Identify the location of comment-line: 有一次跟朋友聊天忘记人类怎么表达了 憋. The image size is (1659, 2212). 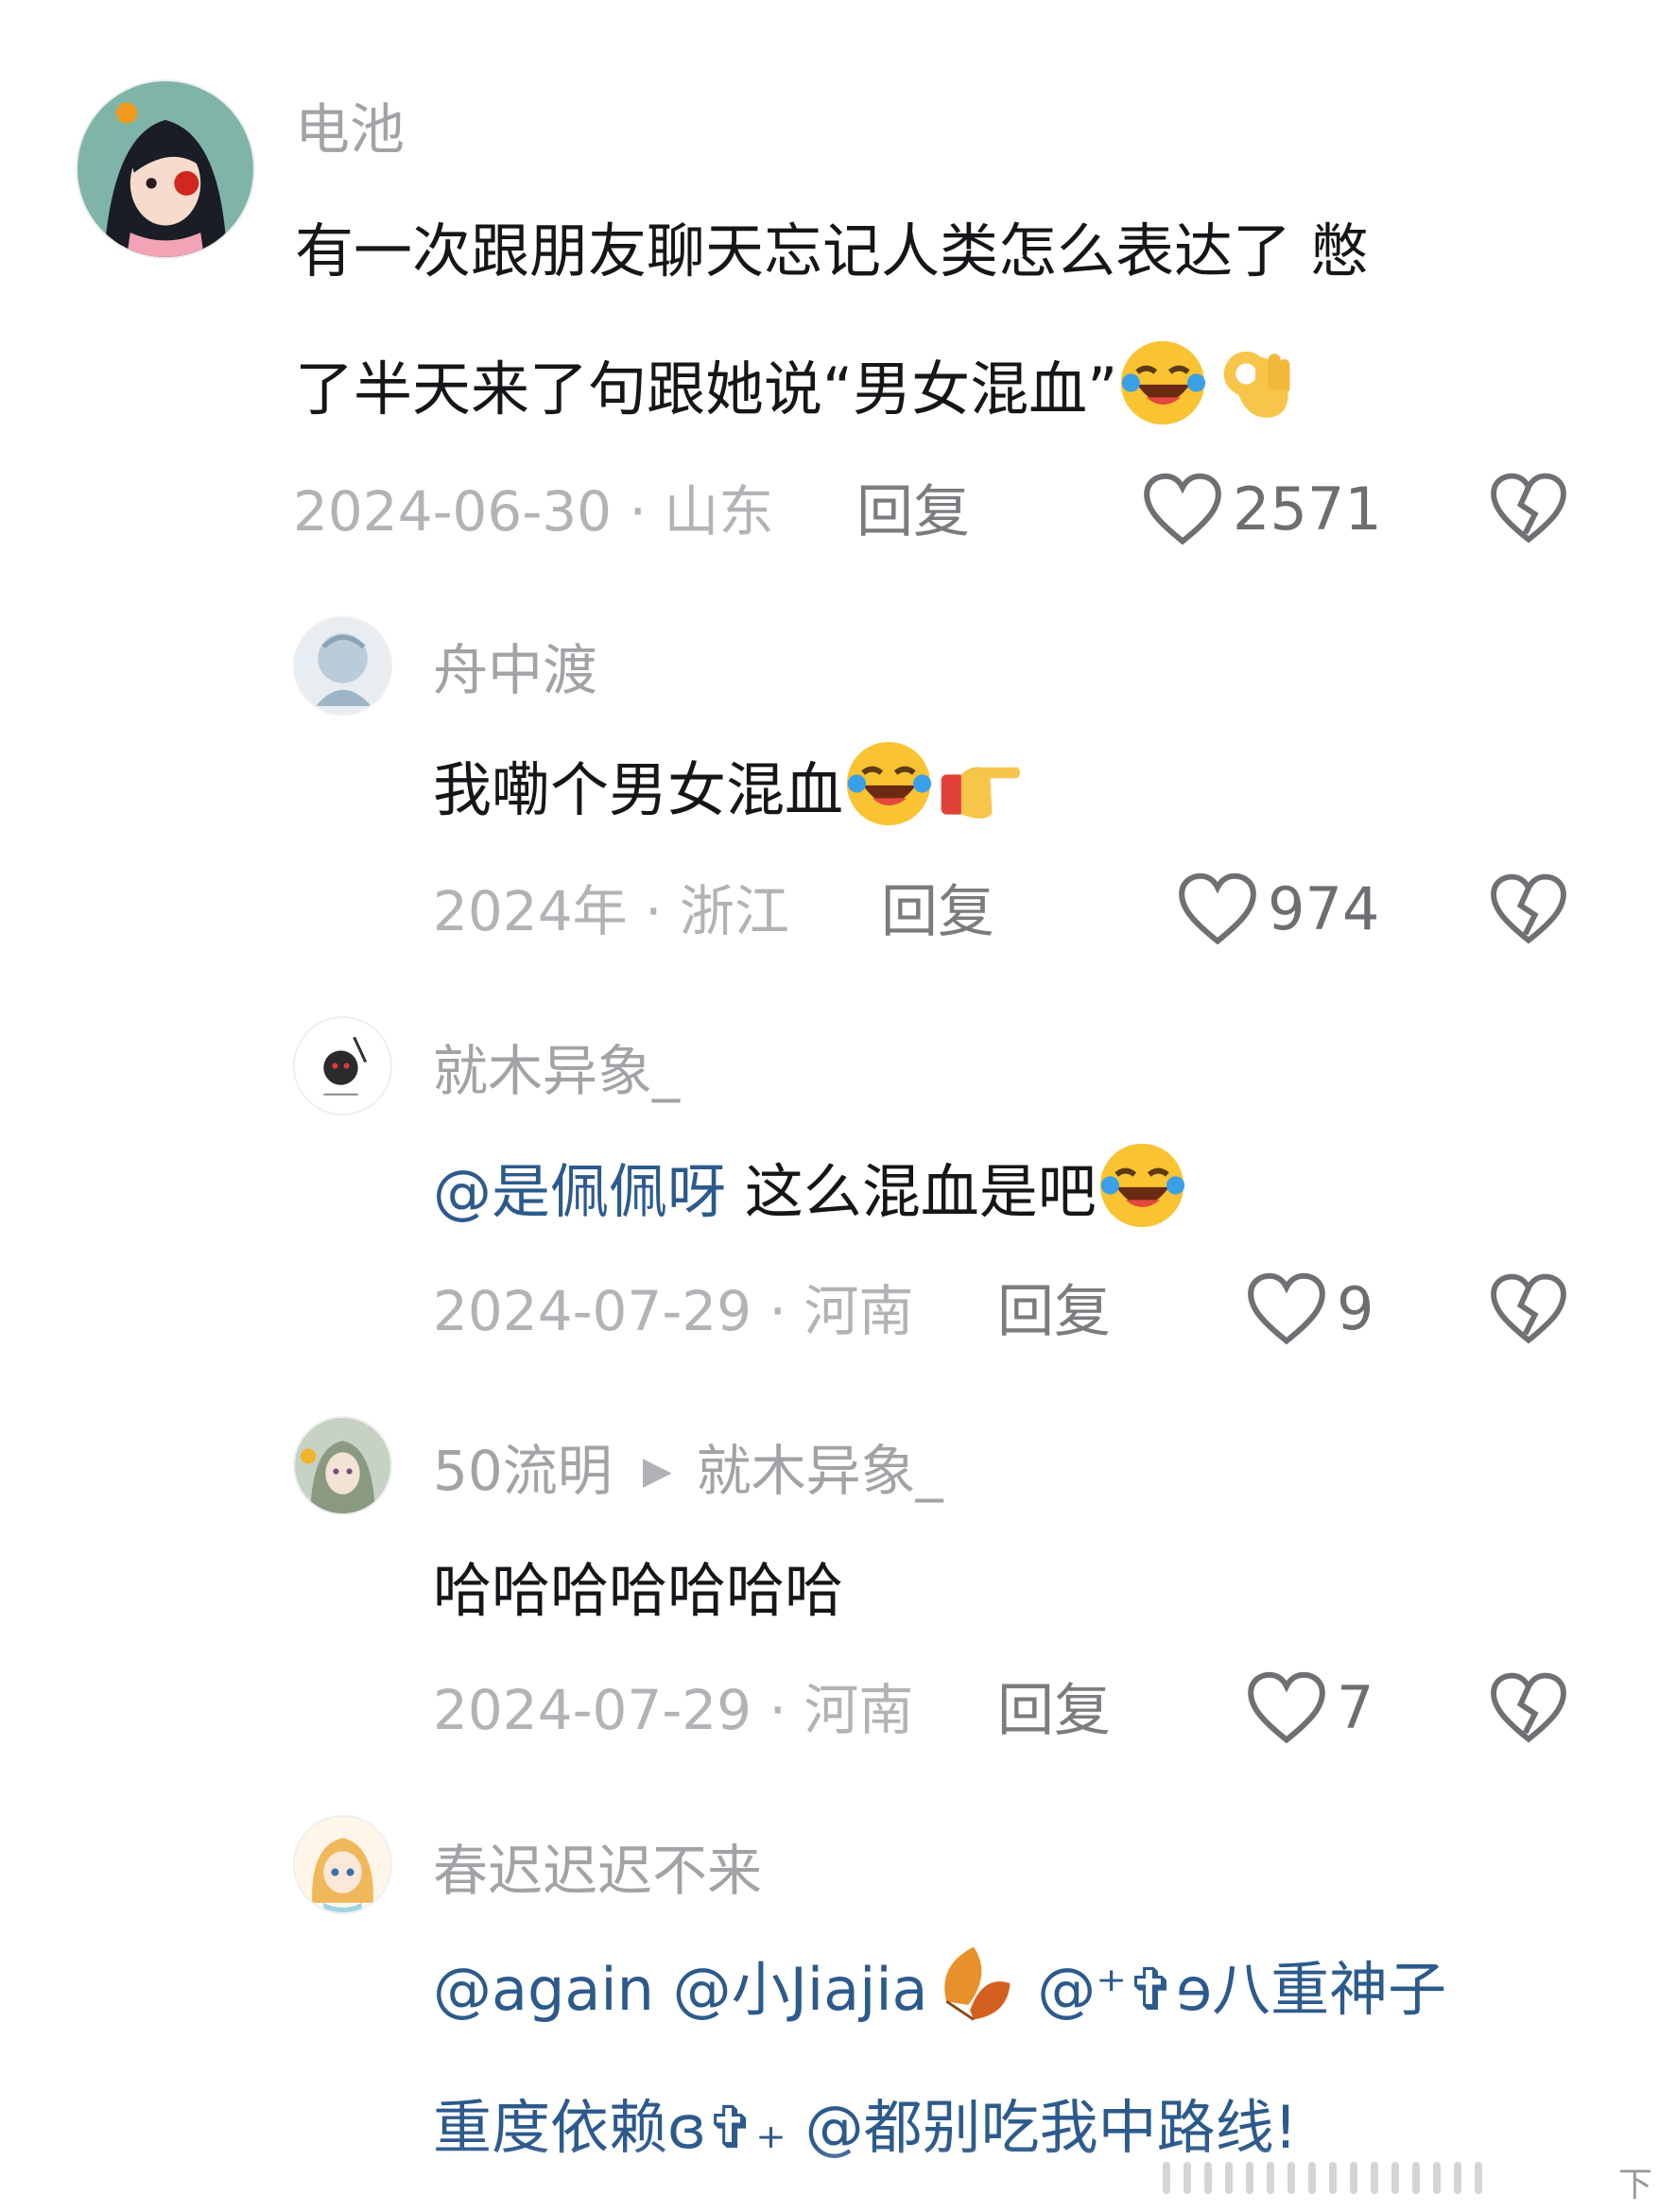
(832, 250).